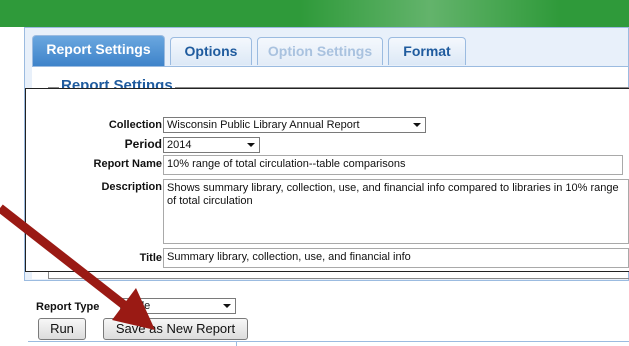  I want to click on report-type-label: Report Type, so click(68, 307).